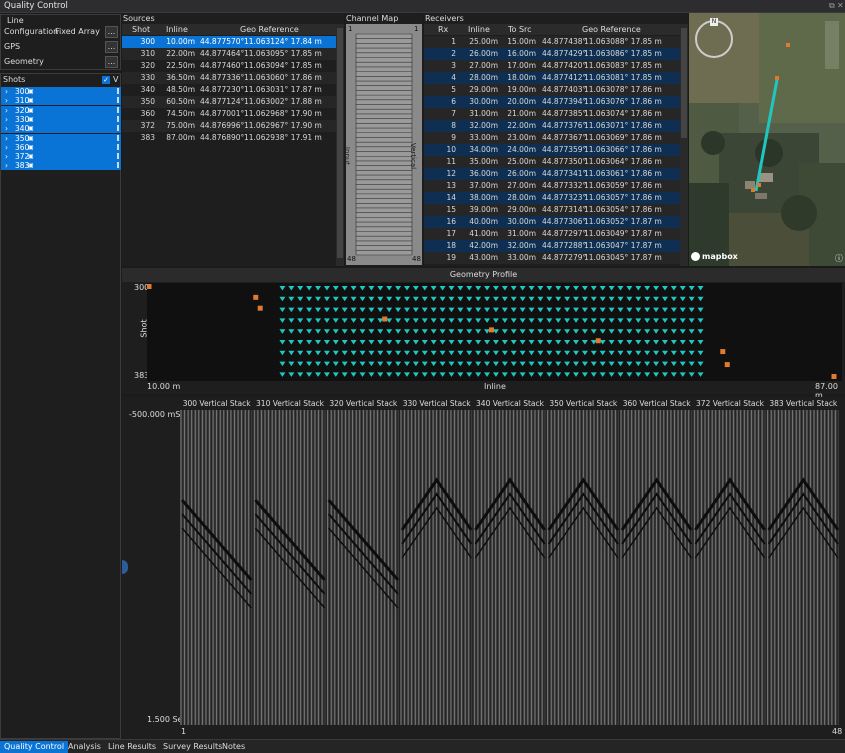 The height and width of the screenshot is (753, 845). Describe the element at coordinates (695, 256) in the screenshot. I see `mapbox-logo-icon` at that location.